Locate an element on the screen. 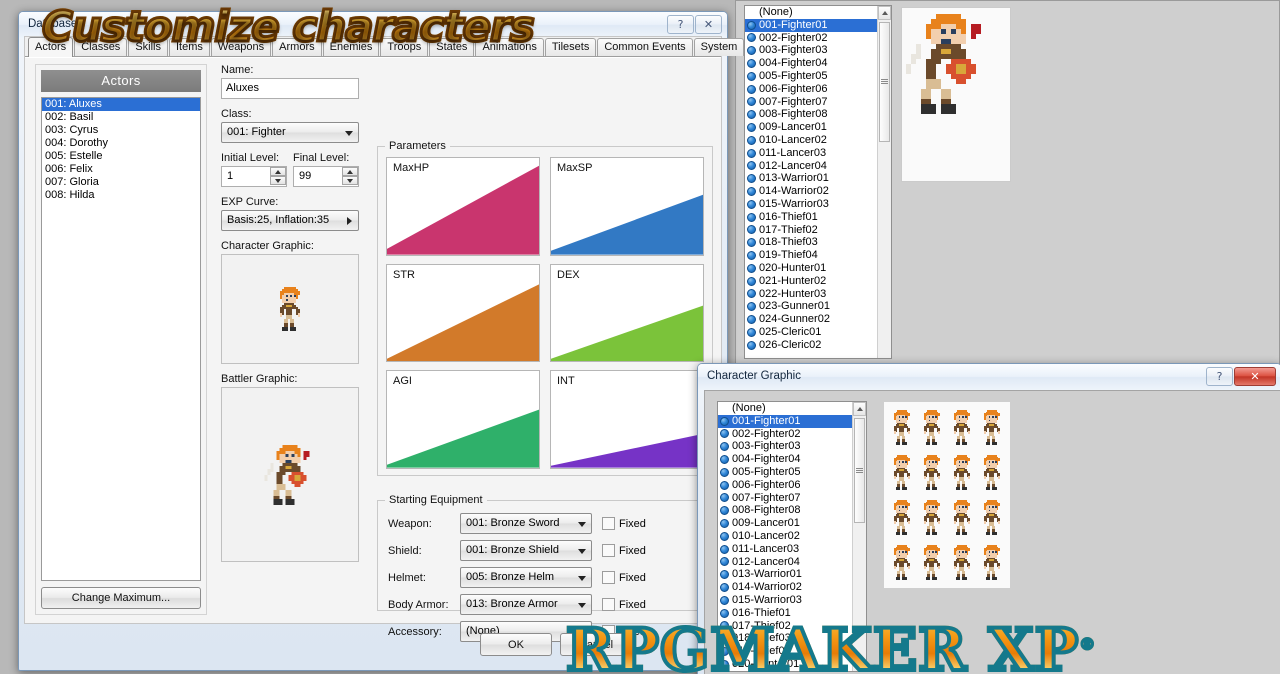 The image size is (1280, 674). character-graphic-item: 008-Fighter08 is located at coordinates (785, 510).